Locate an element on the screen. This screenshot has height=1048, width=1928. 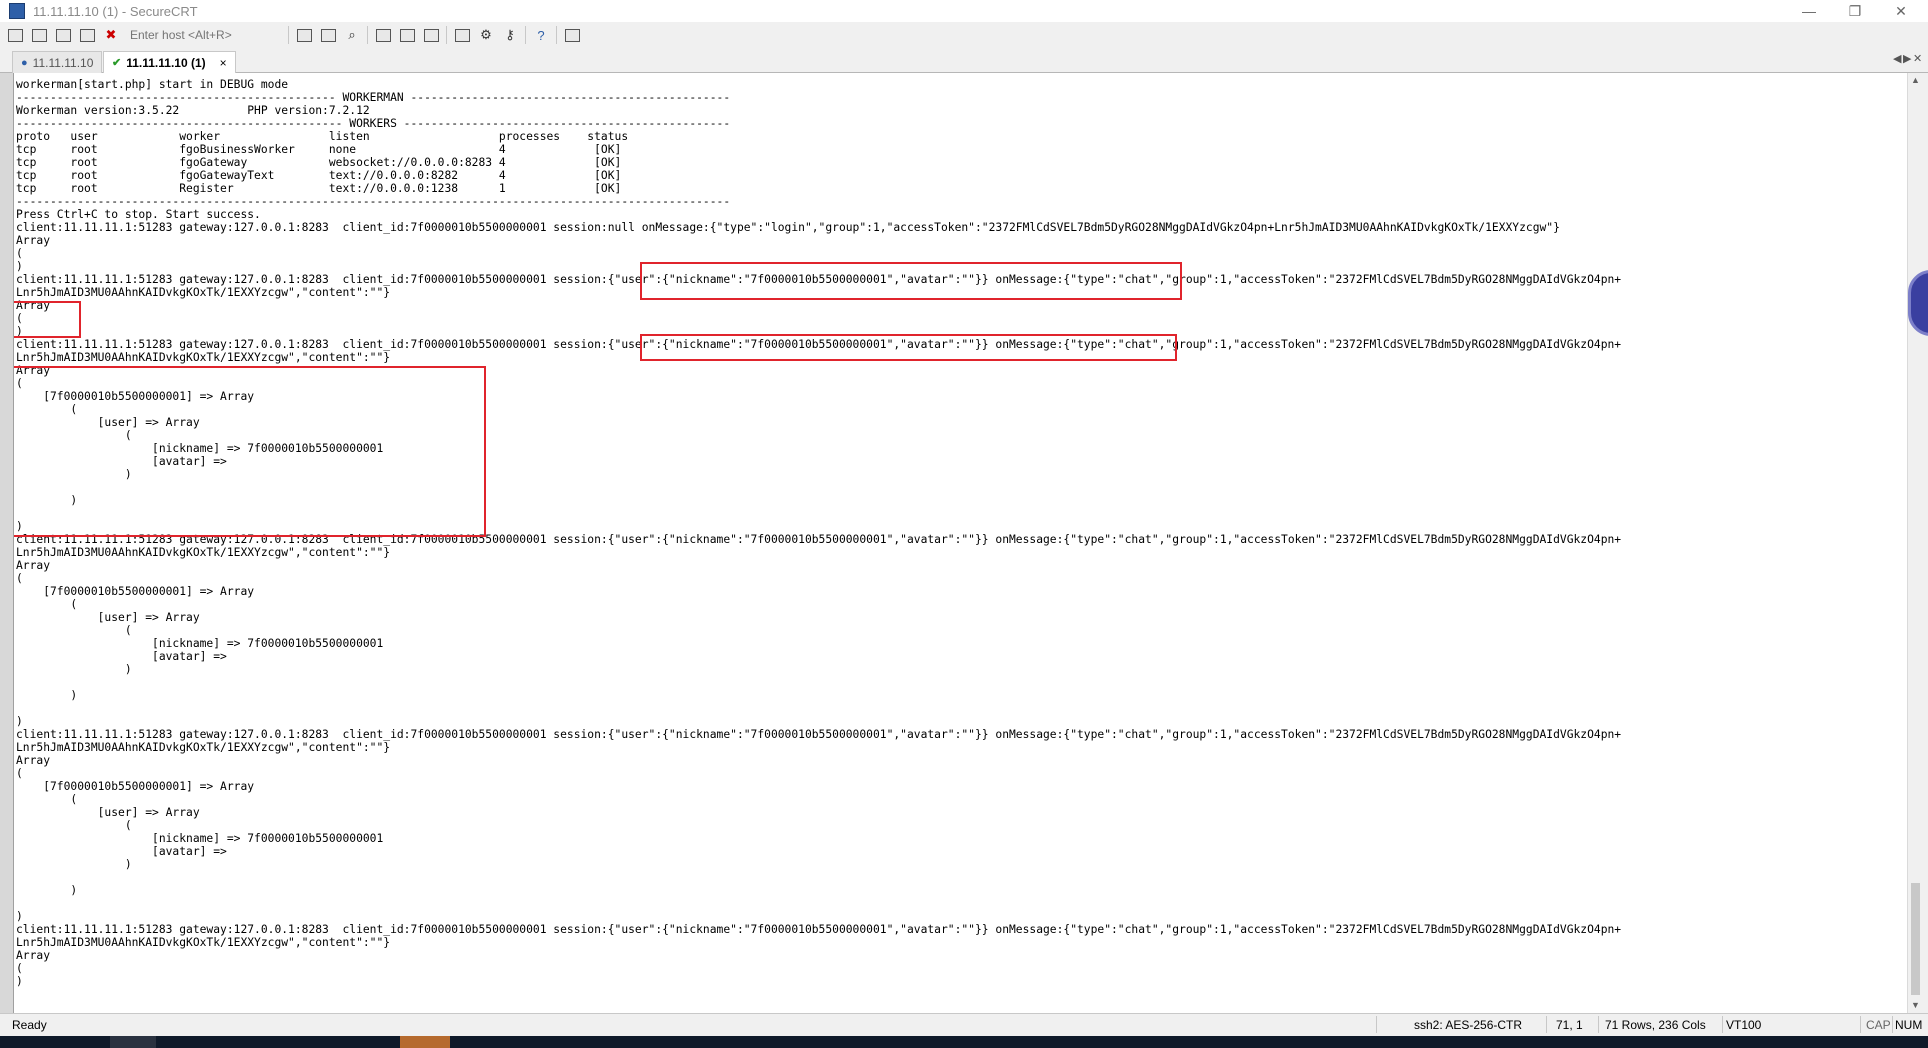
screenshot-icon is located at coordinates (572, 35).